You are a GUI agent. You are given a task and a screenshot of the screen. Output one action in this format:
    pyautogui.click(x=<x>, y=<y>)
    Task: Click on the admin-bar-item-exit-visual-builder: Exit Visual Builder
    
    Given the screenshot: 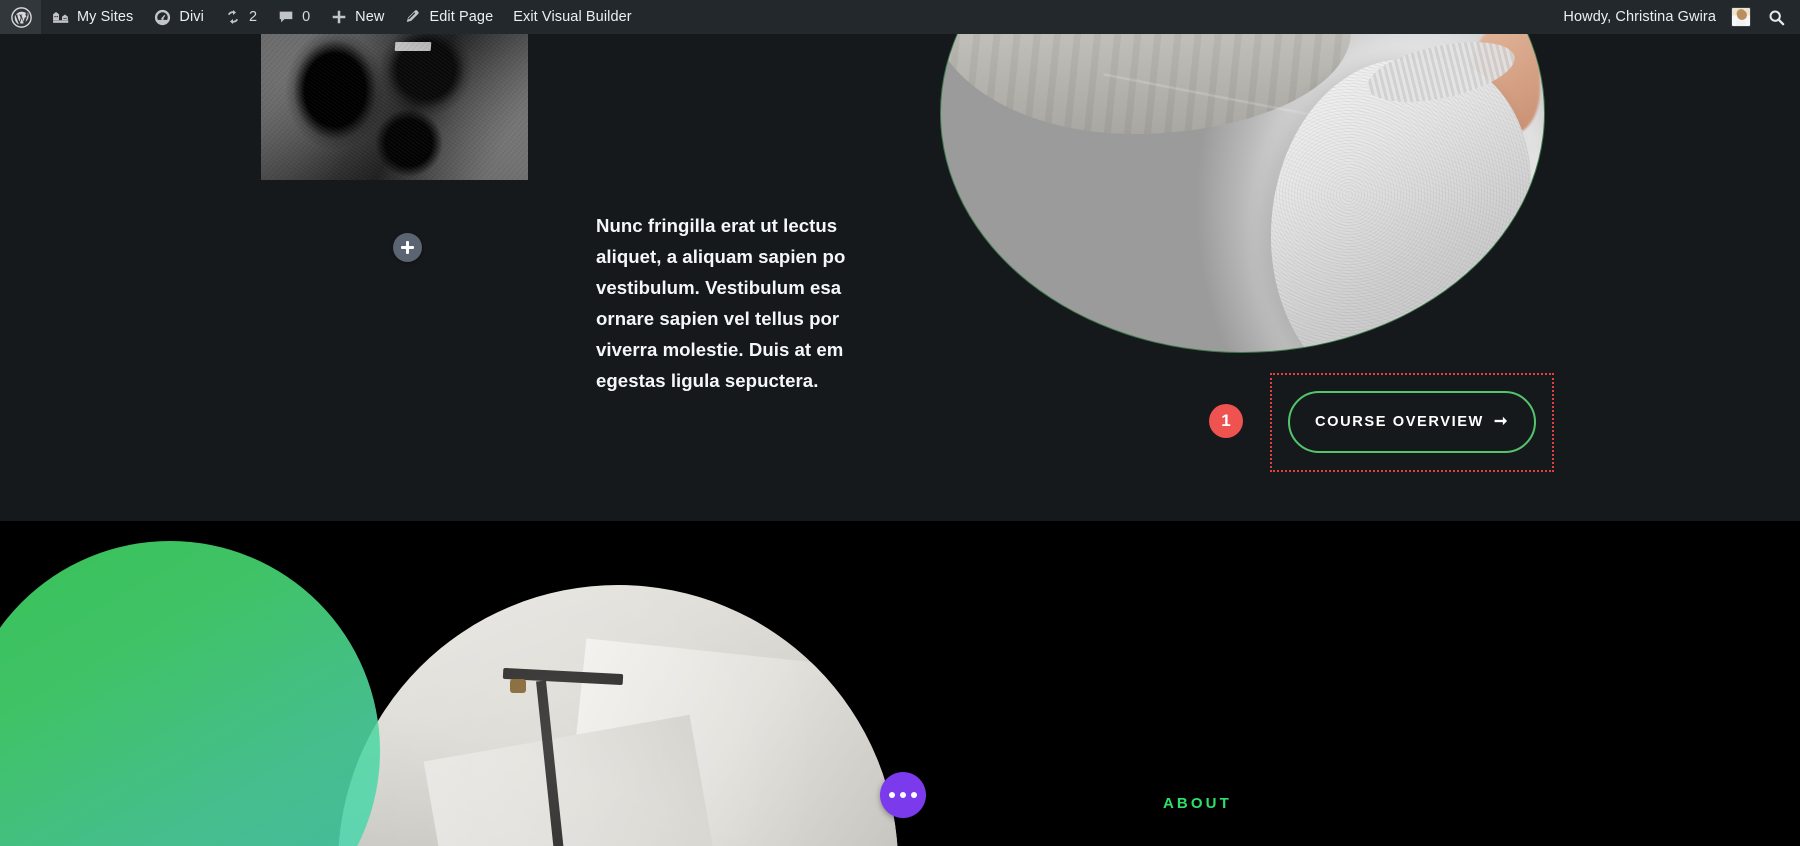 What is the action you would take?
    pyautogui.click(x=572, y=17)
    